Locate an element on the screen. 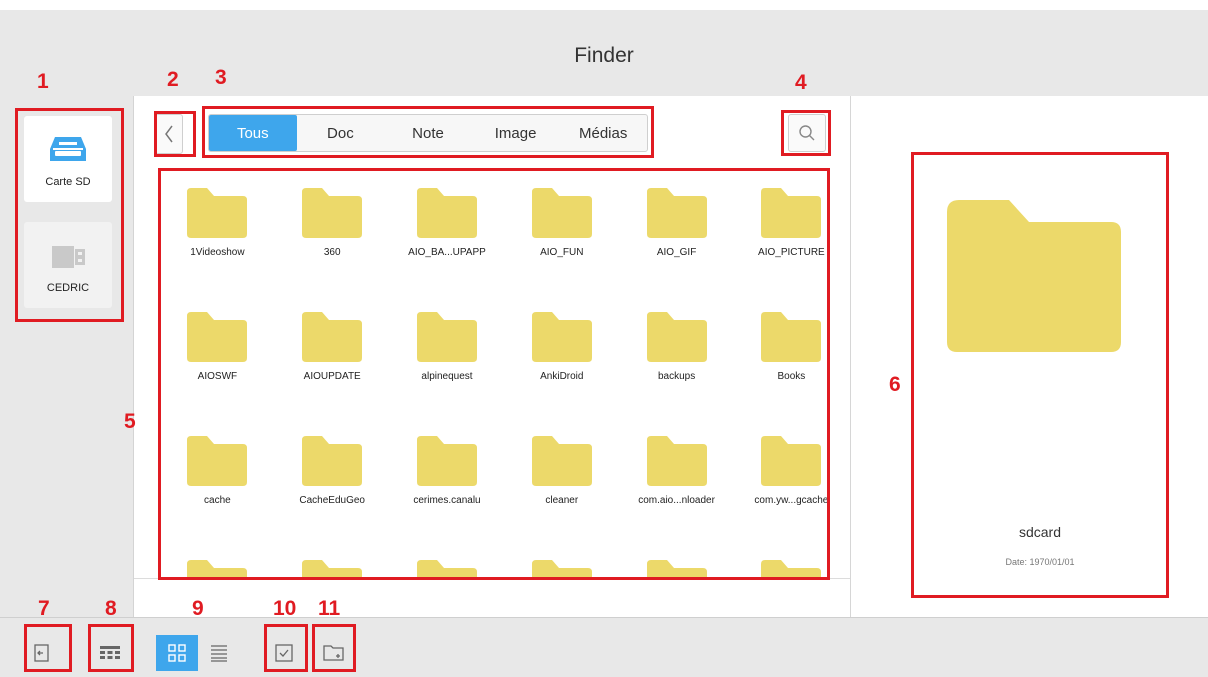 This screenshot has height=677, width=1208. folder-item: com.aio...nloader is located at coordinates (676, 498).